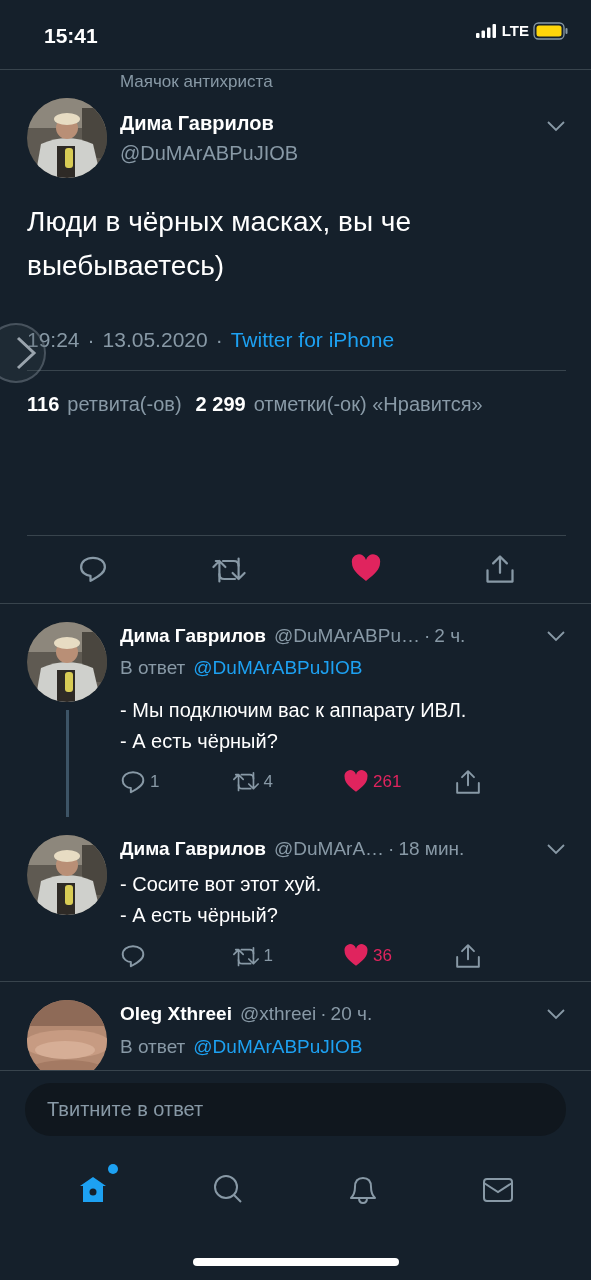 This screenshot has width=591, height=1280. Describe the element at coordinates (382, 956) in the screenshot. I see `like-count: 36` at that location.